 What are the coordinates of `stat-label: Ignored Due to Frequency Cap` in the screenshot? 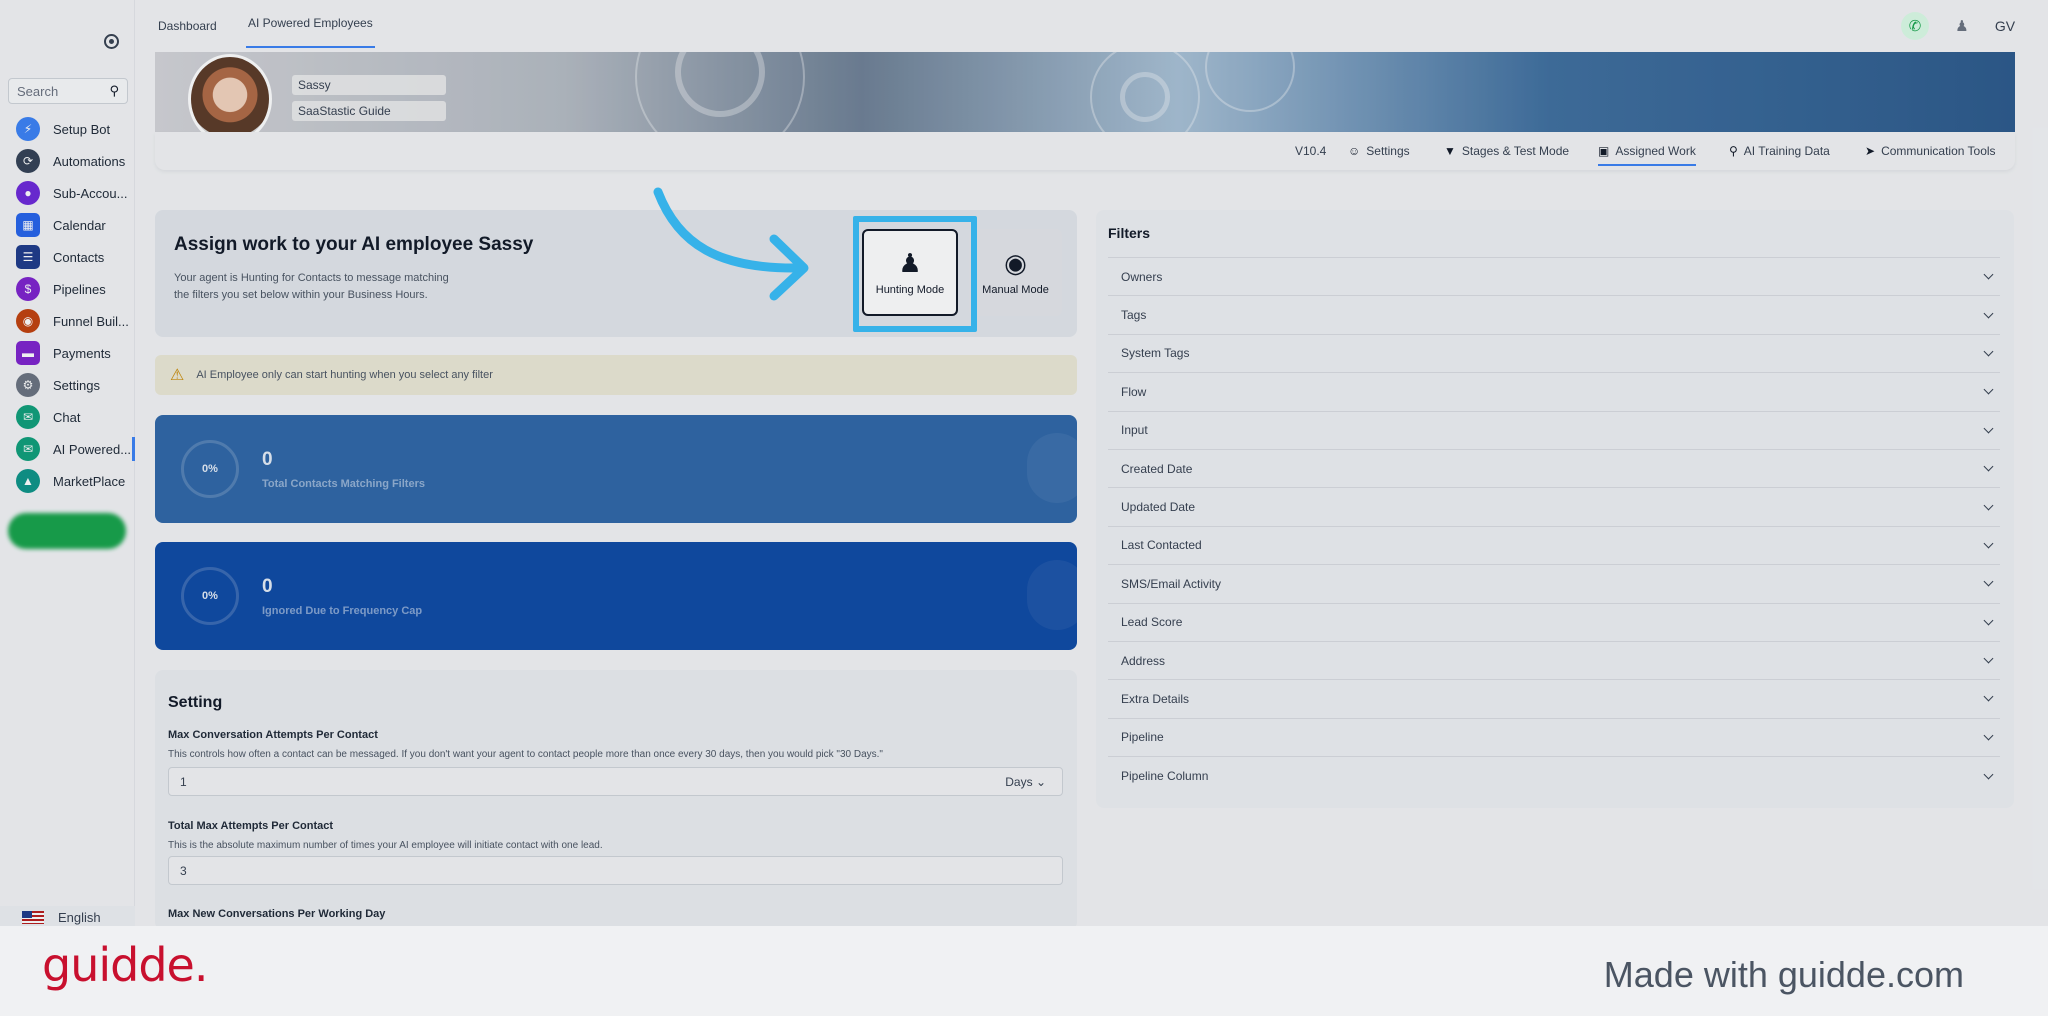 It's located at (342, 611).